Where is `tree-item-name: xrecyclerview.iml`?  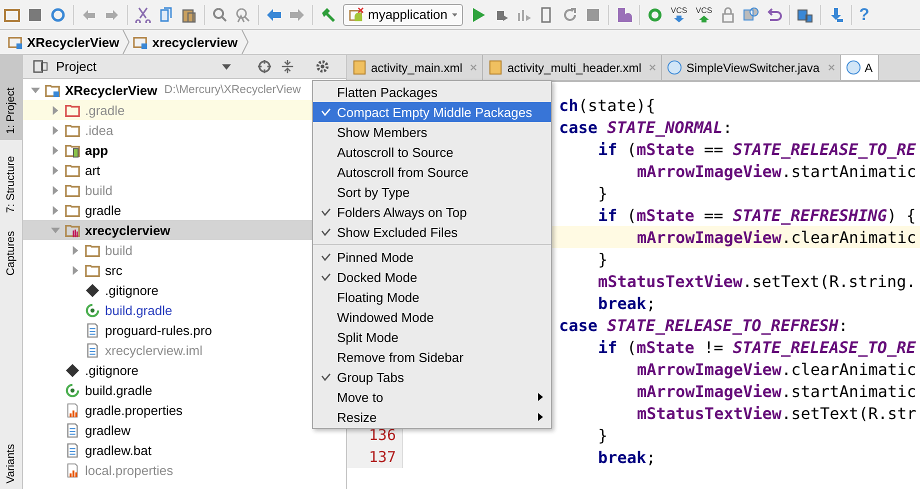
tree-item-name: xrecyclerview.iml is located at coordinates (154, 350).